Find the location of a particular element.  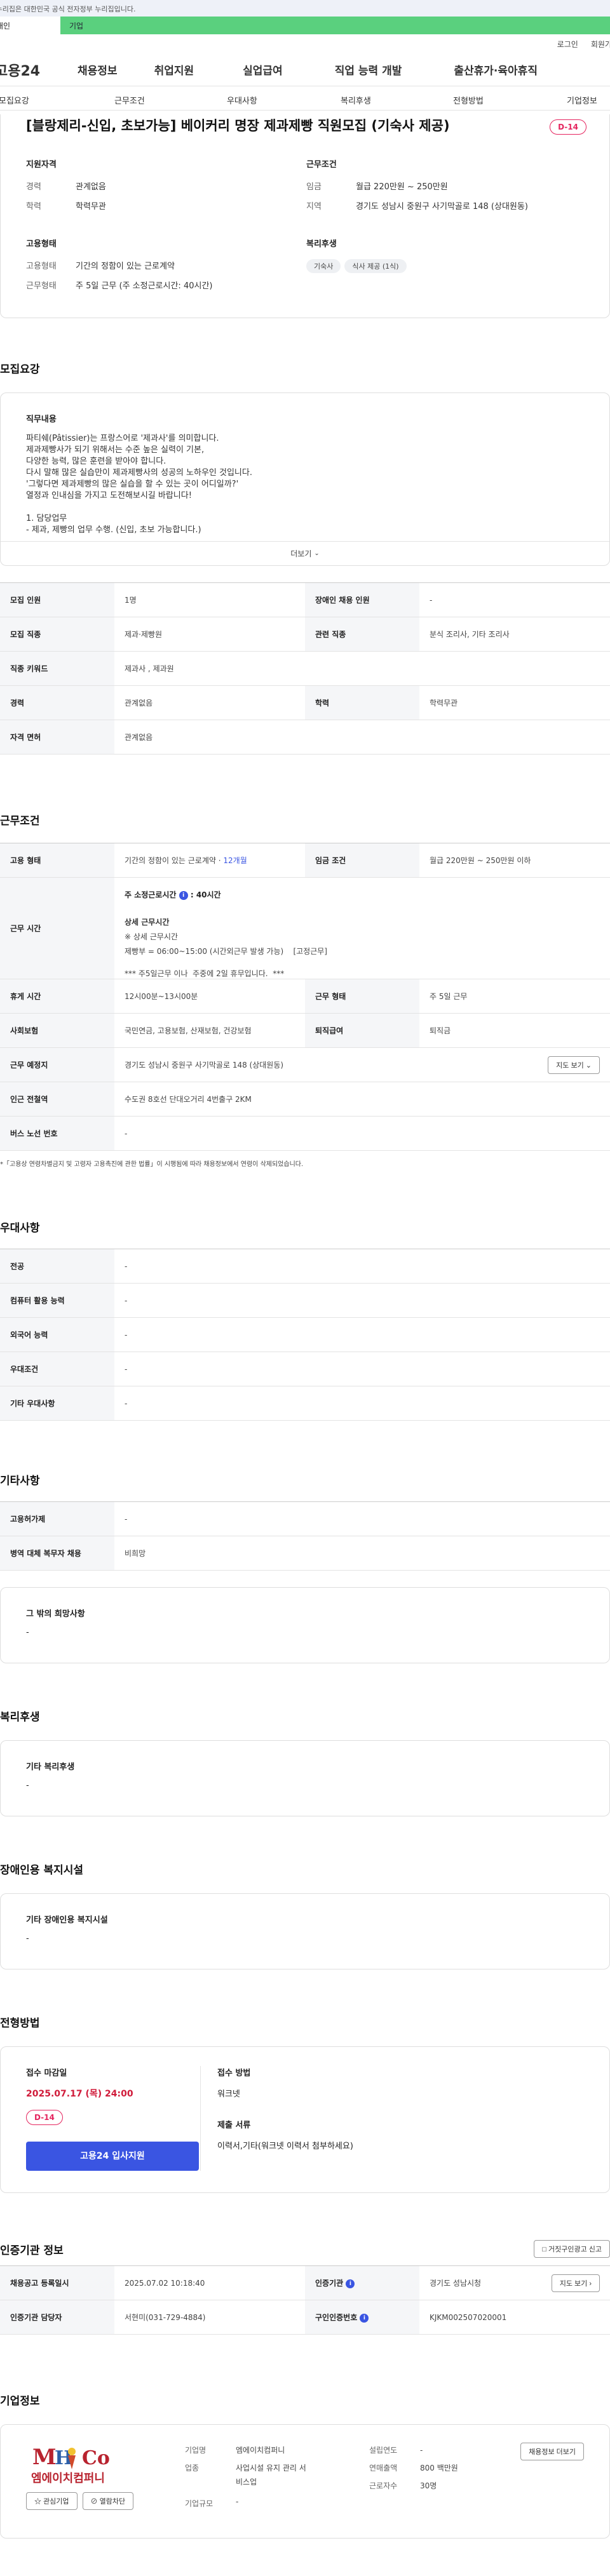

deadline-value: 2025.07.17 (목) 24:00 is located at coordinates (79, 2094).